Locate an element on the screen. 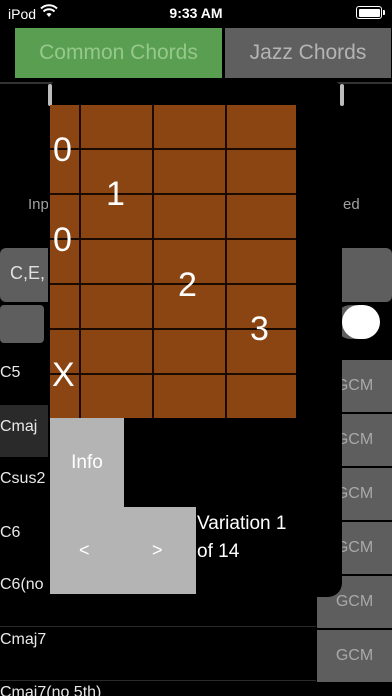  variation-line-1: Variation 1 is located at coordinates (242, 523).